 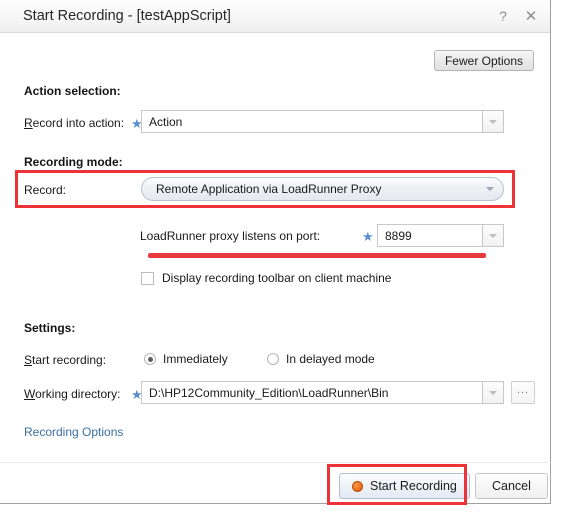 What do you see at coordinates (73, 432) in the screenshot?
I see `recording-options-link: Recording Options` at bounding box center [73, 432].